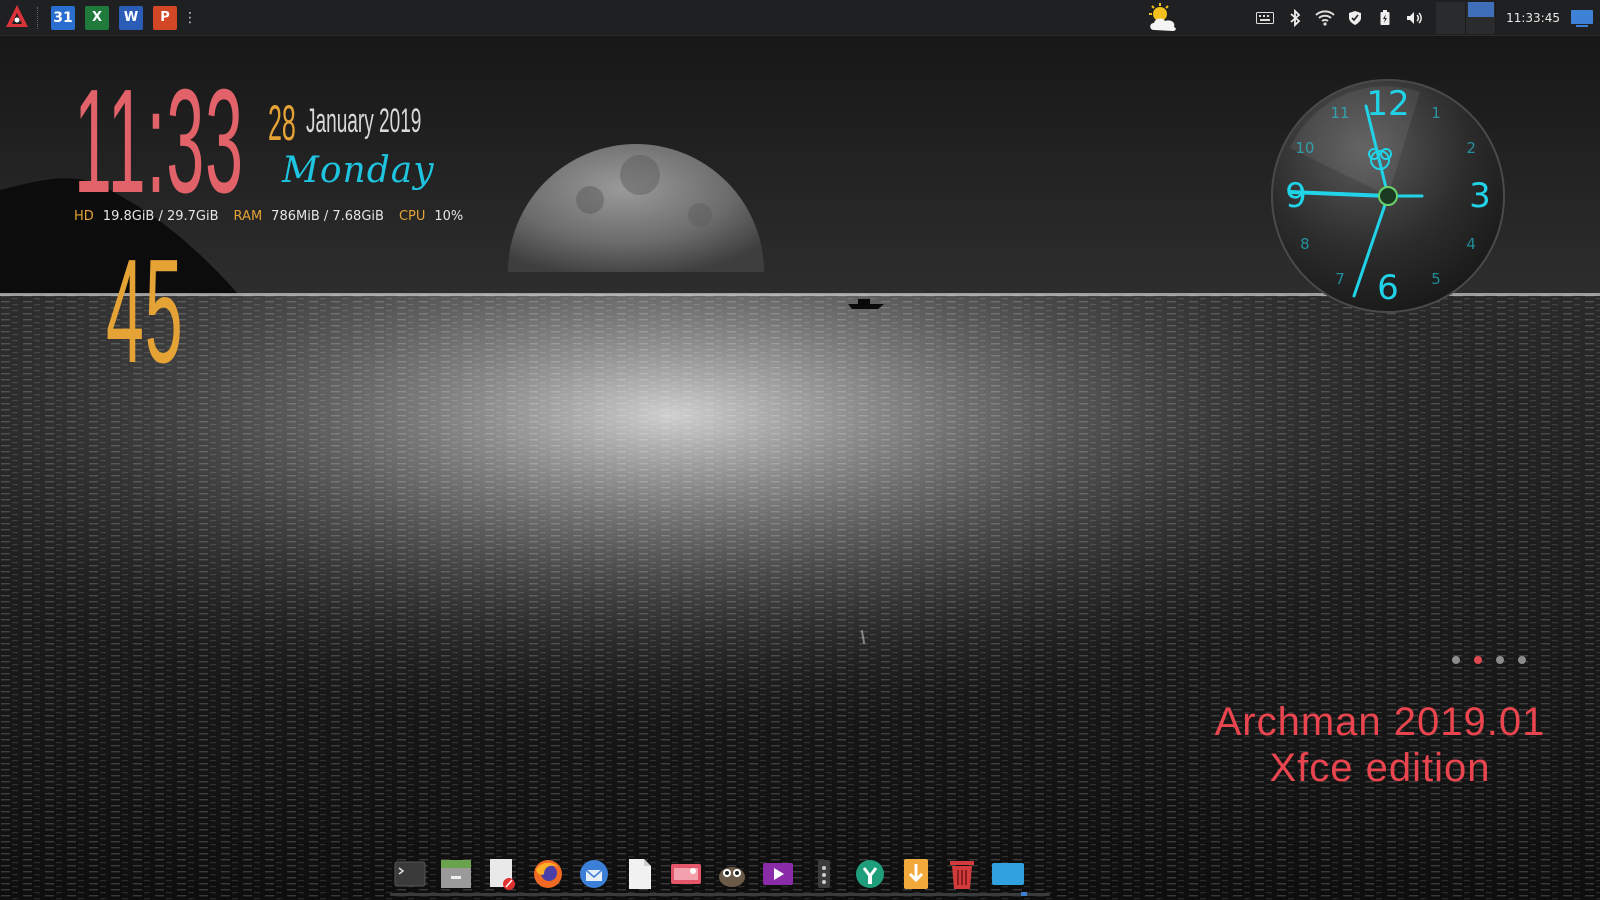 This screenshot has height=900, width=1600. I want to click on desktop-folder-launcher, so click(1008, 874).